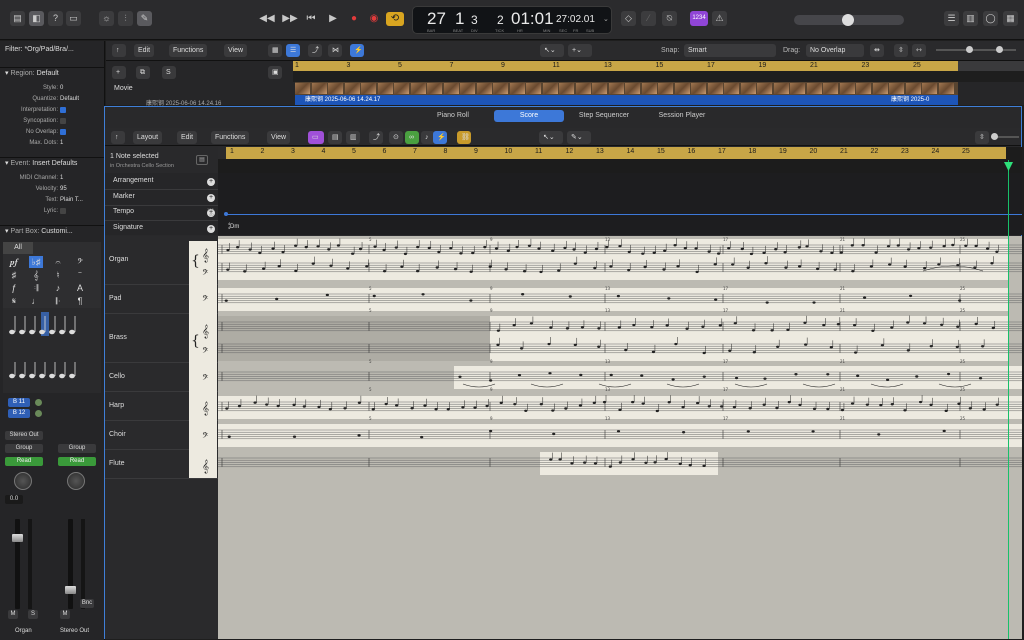  Describe the element at coordinates (52, 162) in the screenshot. I see `event-header: ▾ Event: Insert Defaults` at that location.